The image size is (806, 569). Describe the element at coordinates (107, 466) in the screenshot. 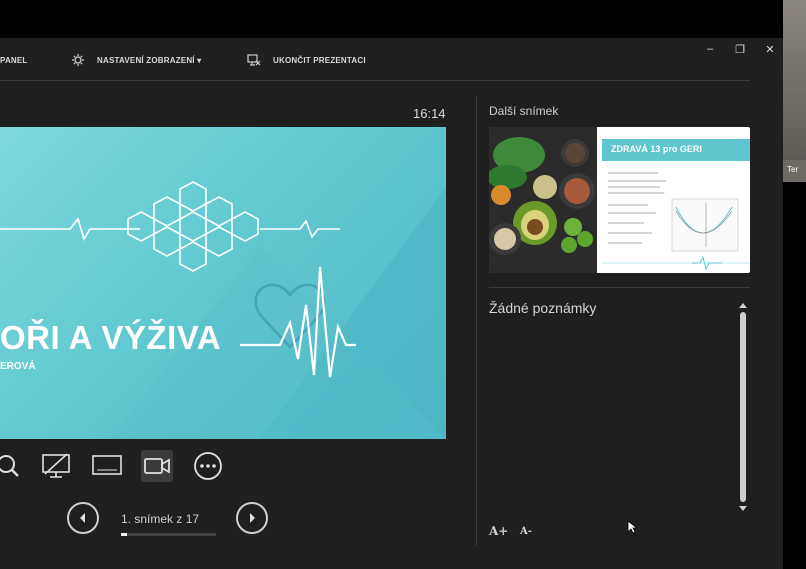

I see `display-icon` at that location.